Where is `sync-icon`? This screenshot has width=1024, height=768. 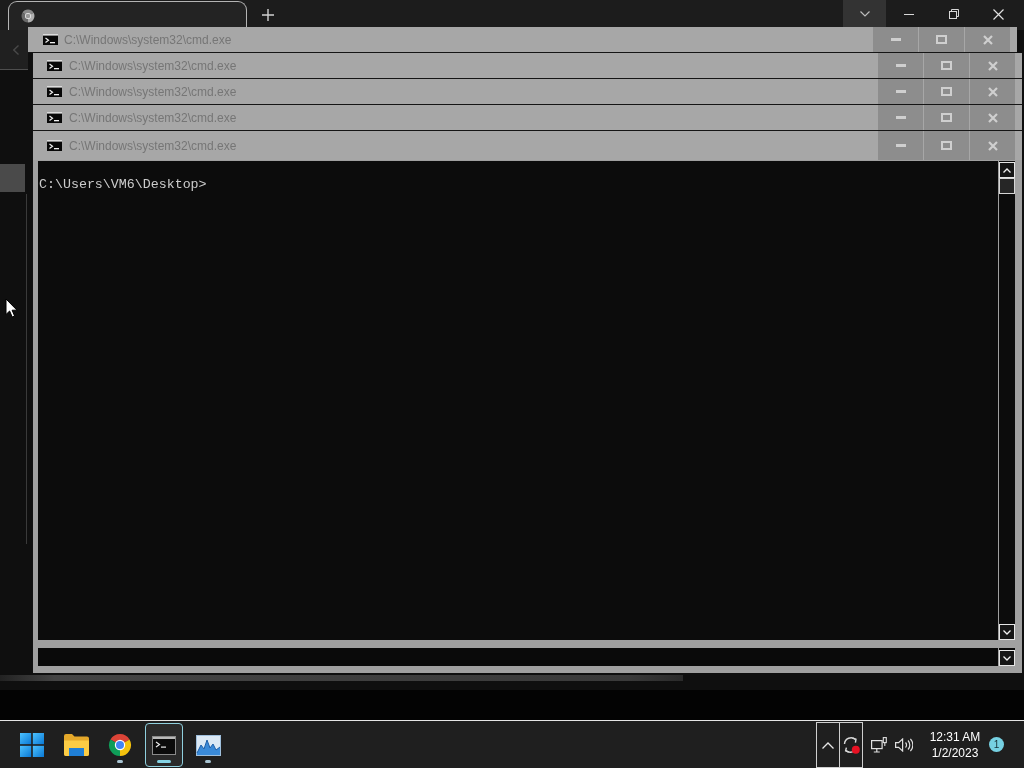
sync-icon is located at coordinates (851, 745).